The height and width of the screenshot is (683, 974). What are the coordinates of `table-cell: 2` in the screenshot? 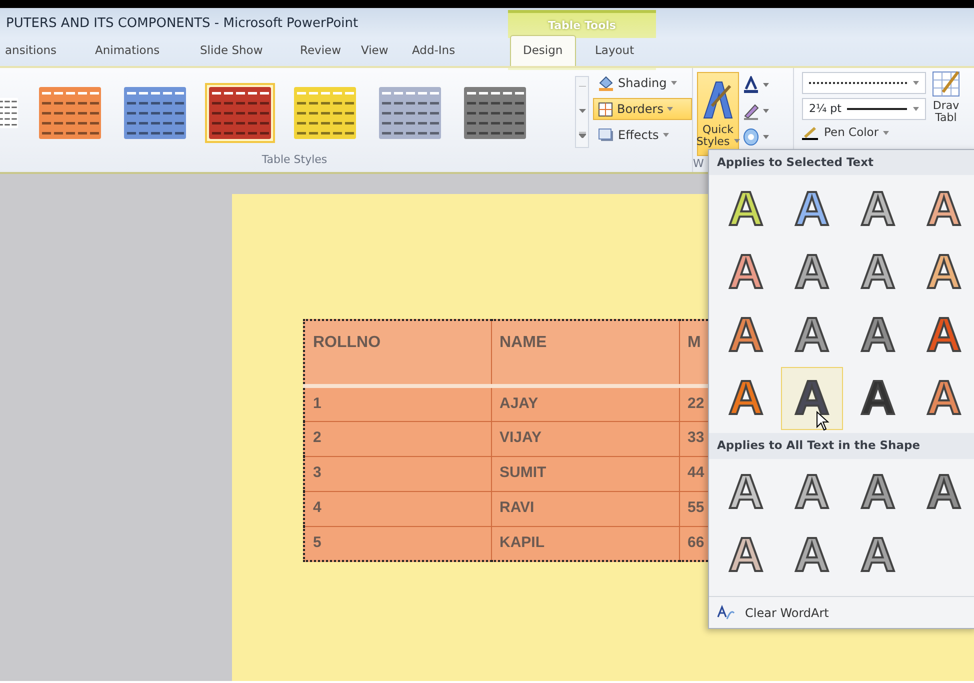 It's located at (397, 438).